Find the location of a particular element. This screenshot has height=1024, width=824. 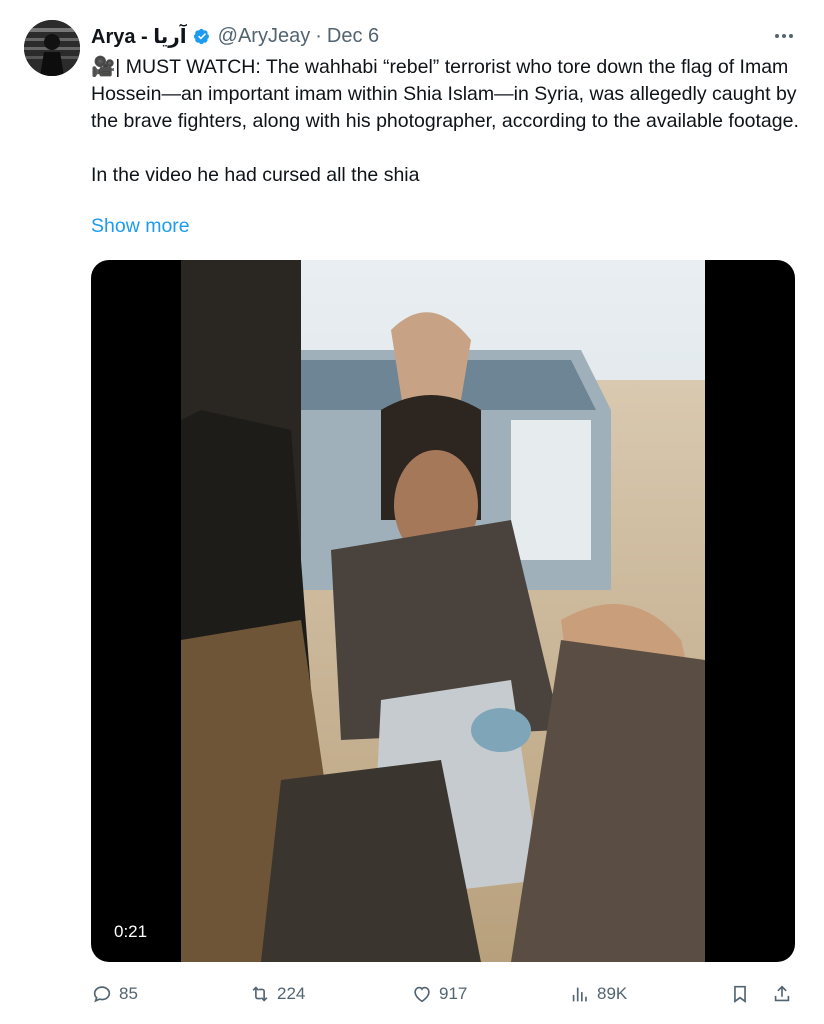

reply-count: 85 is located at coordinates (128, 993).